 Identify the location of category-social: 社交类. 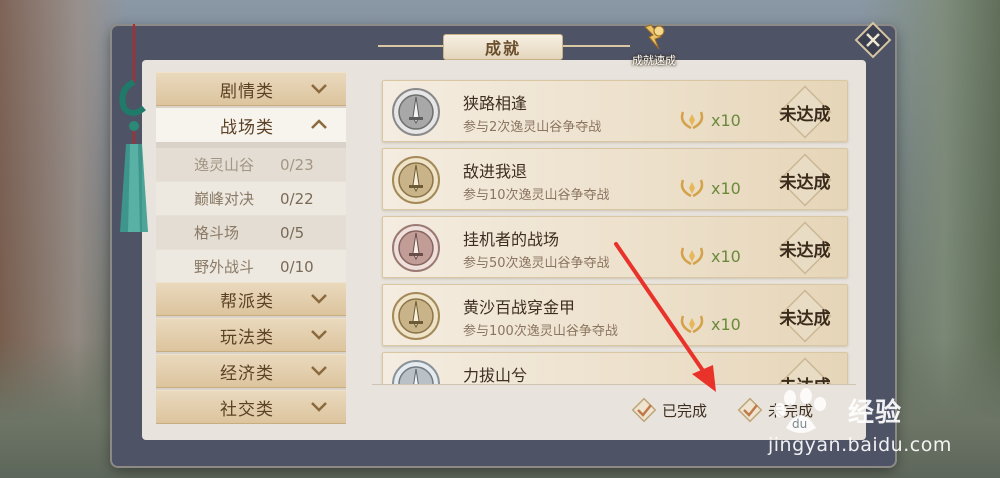
(251, 407).